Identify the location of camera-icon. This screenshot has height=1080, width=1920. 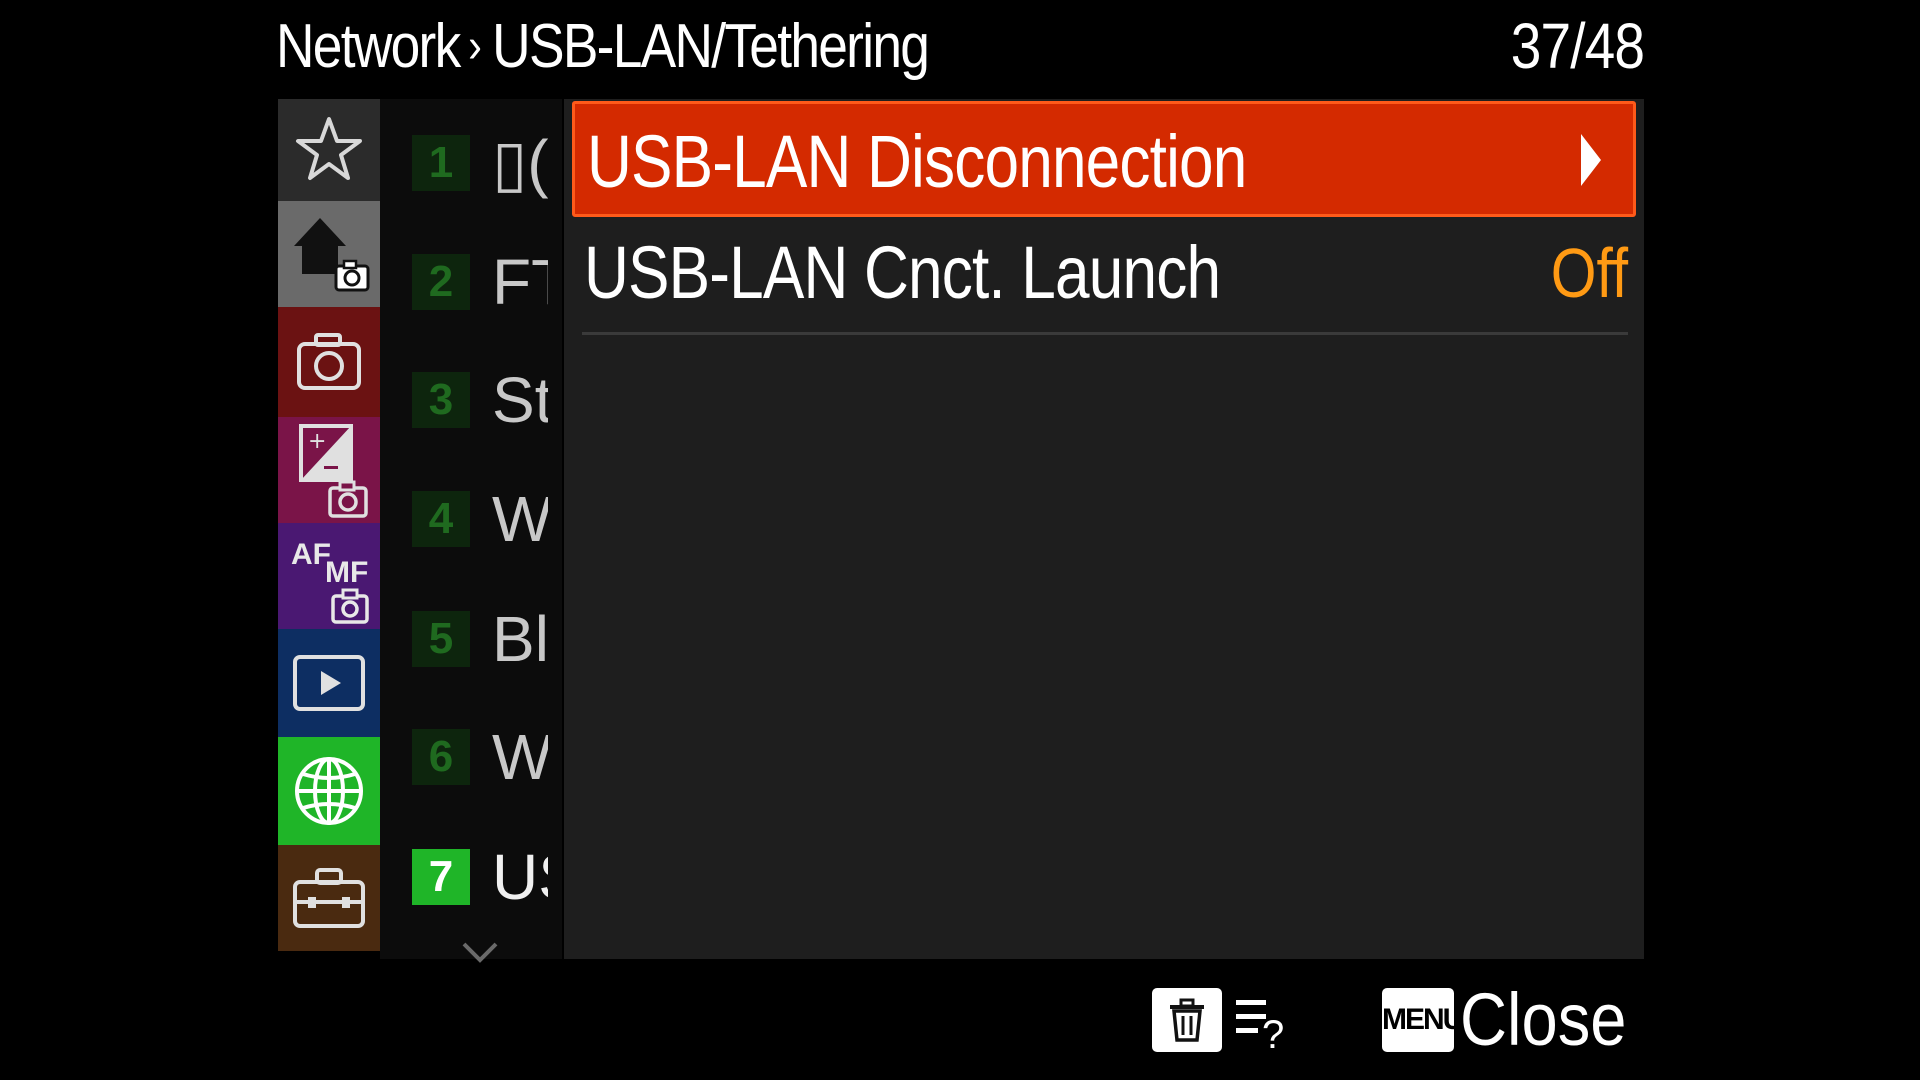
(329, 361).